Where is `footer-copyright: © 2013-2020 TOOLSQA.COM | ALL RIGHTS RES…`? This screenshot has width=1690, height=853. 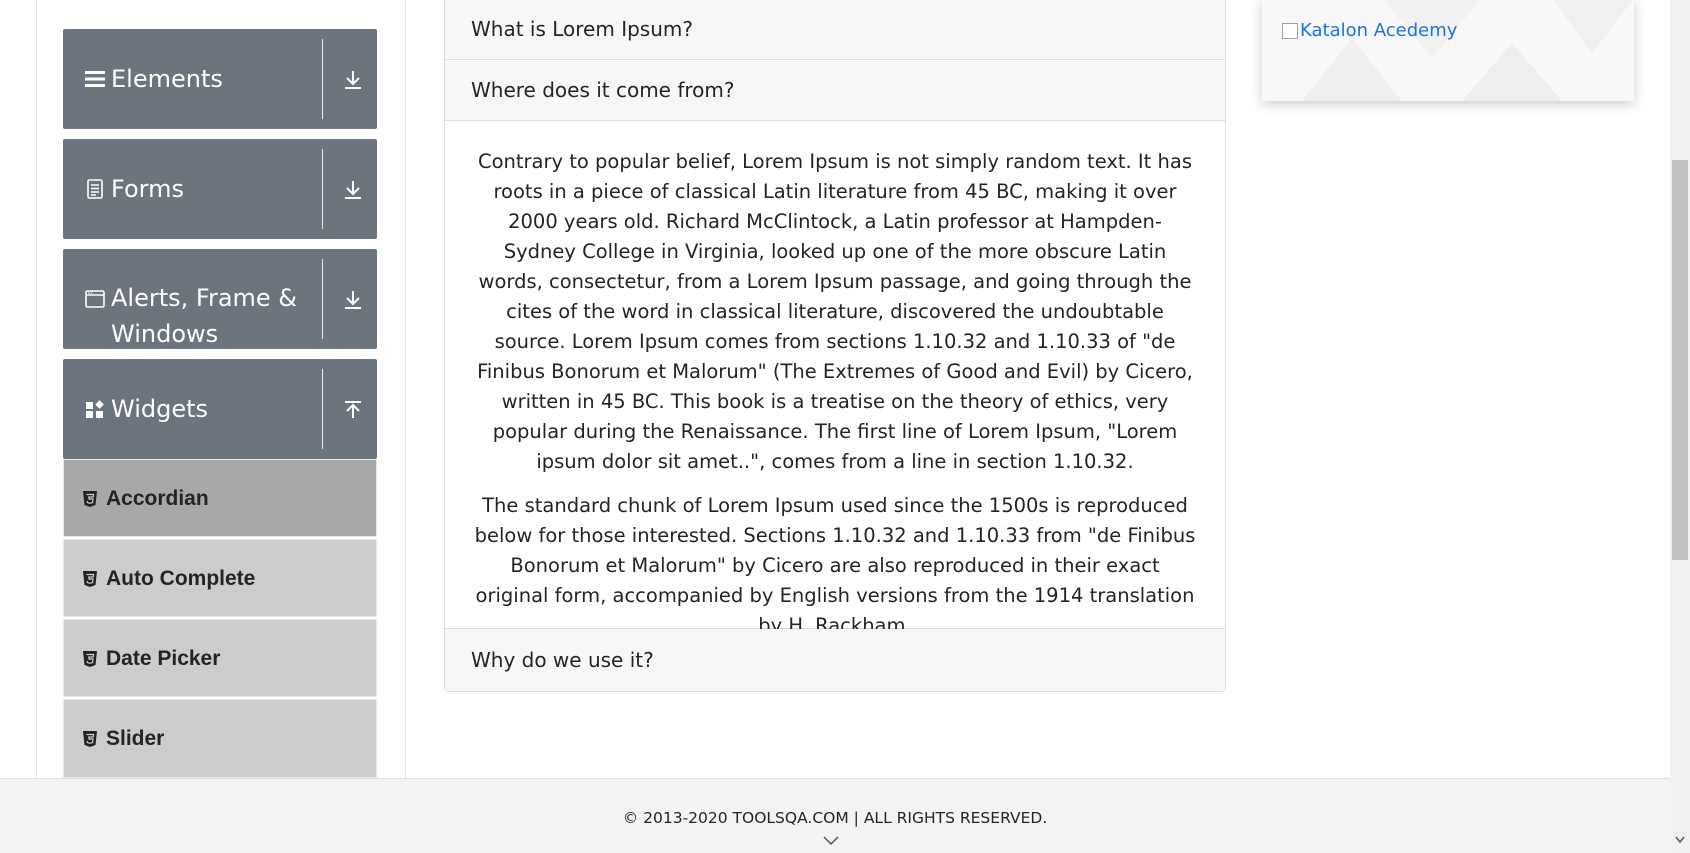
footer-copyright: © 2013-2020 TOOLSQA.COM | ALL RIGHTS RES… is located at coordinates (835, 818).